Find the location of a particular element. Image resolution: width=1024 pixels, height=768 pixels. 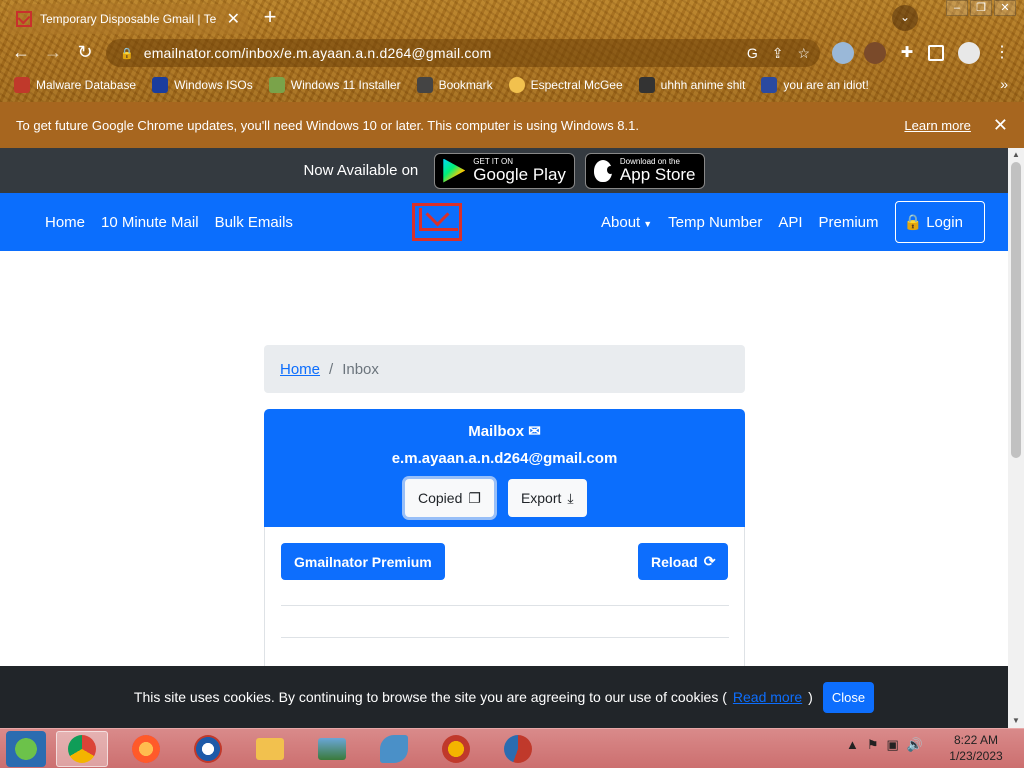

bookmark-you-are-an-idiot: you are an idiot! is located at coordinates (815, 85).